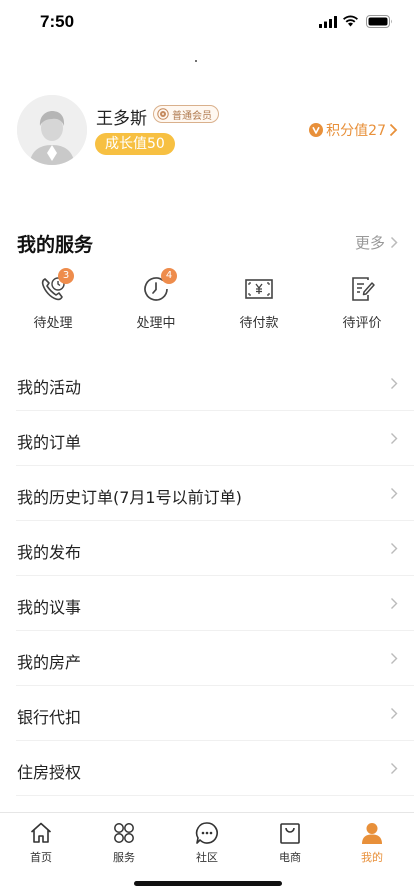 The image size is (414, 896). Describe the element at coordinates (49, 717) in the screenshot. I see `menu-item-label: 银行代扣` at that location.